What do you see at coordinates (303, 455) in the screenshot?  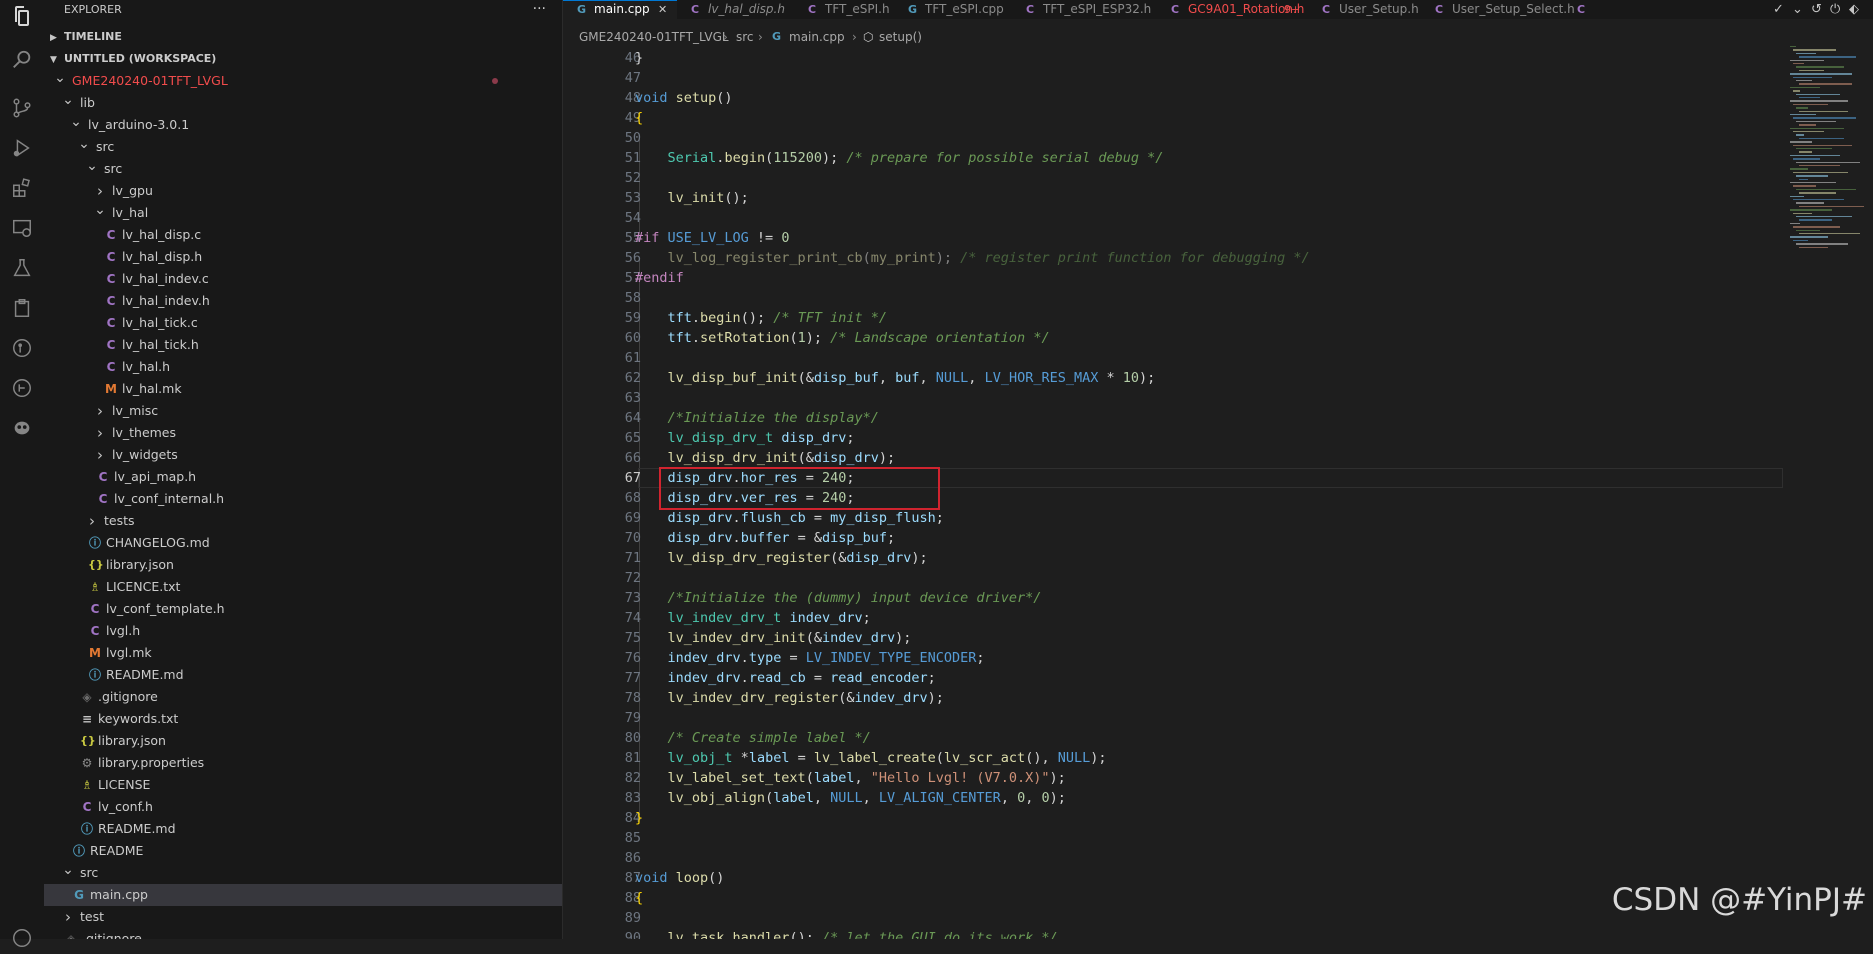 I see `tree-folder: › lv_widgets` at bounding box center [303, 455].